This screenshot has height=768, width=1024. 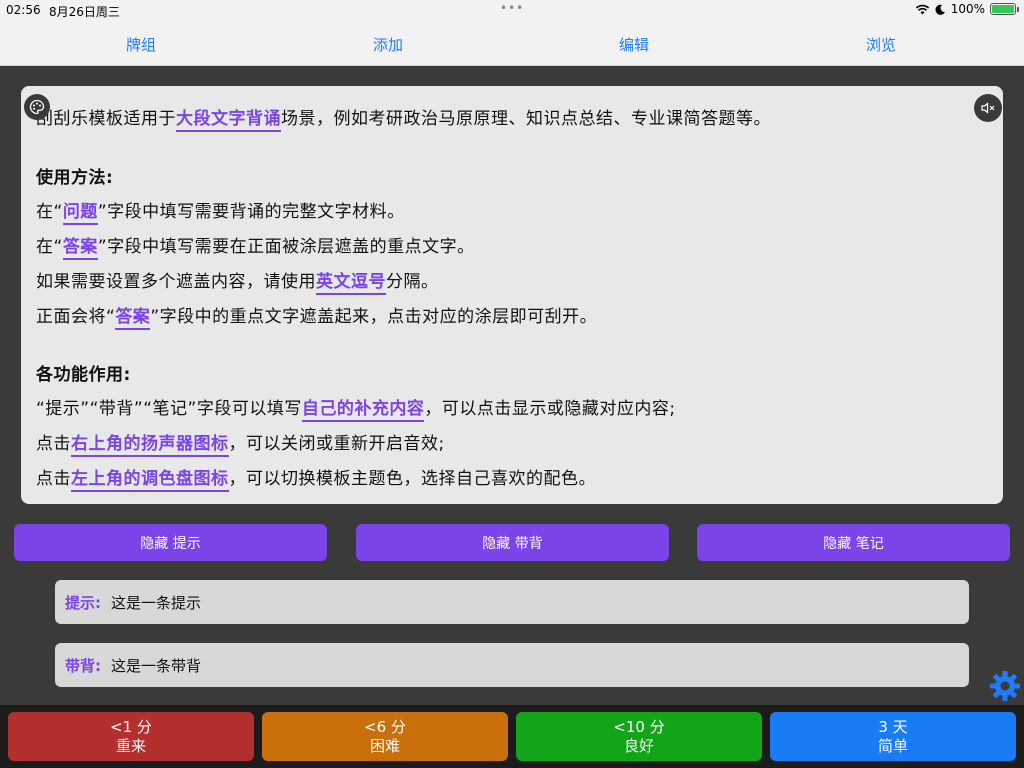 What do you see at coordinates (83, 665) in the screenshot?
I see `recite-label: 带背:` at bounding box center [83, 665].